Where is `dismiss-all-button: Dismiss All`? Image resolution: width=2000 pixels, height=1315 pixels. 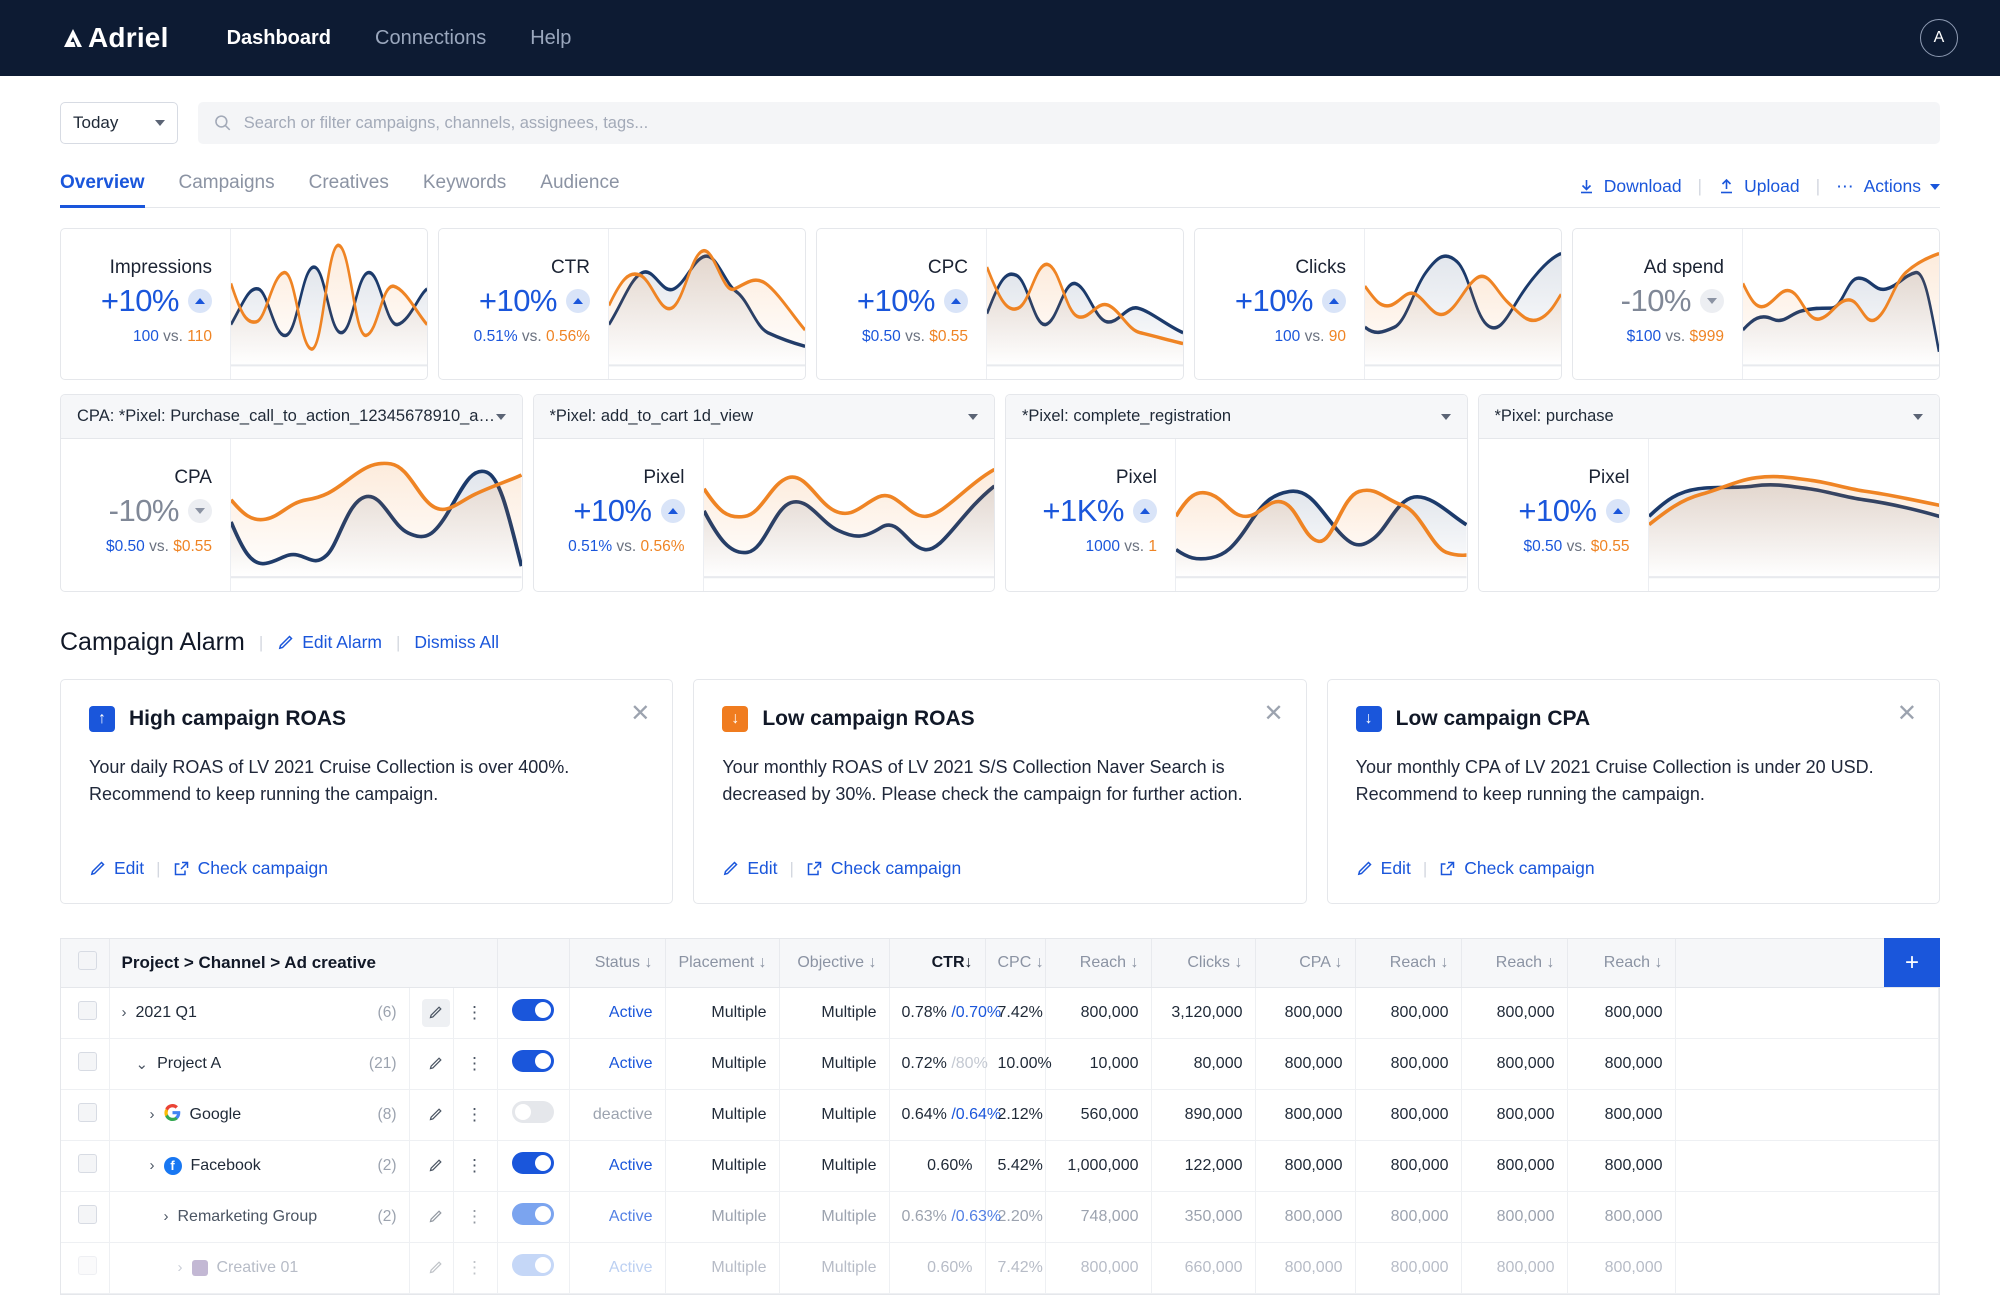 dismiss-all-button: Dismiss All is located at coordinates (456, 642).